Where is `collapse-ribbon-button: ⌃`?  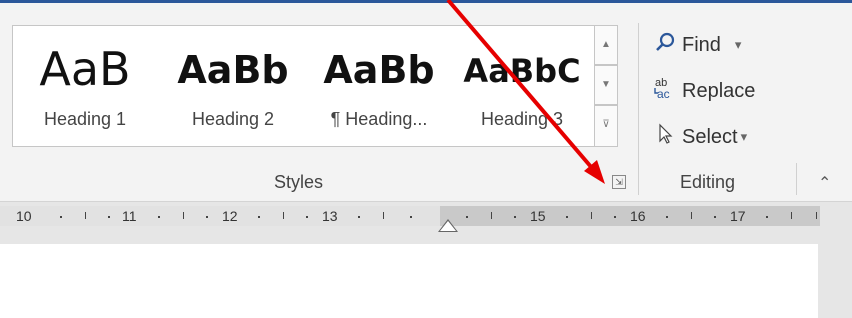
collapse-ribbon-button: ⌃ is located at coordinates (824, 183).